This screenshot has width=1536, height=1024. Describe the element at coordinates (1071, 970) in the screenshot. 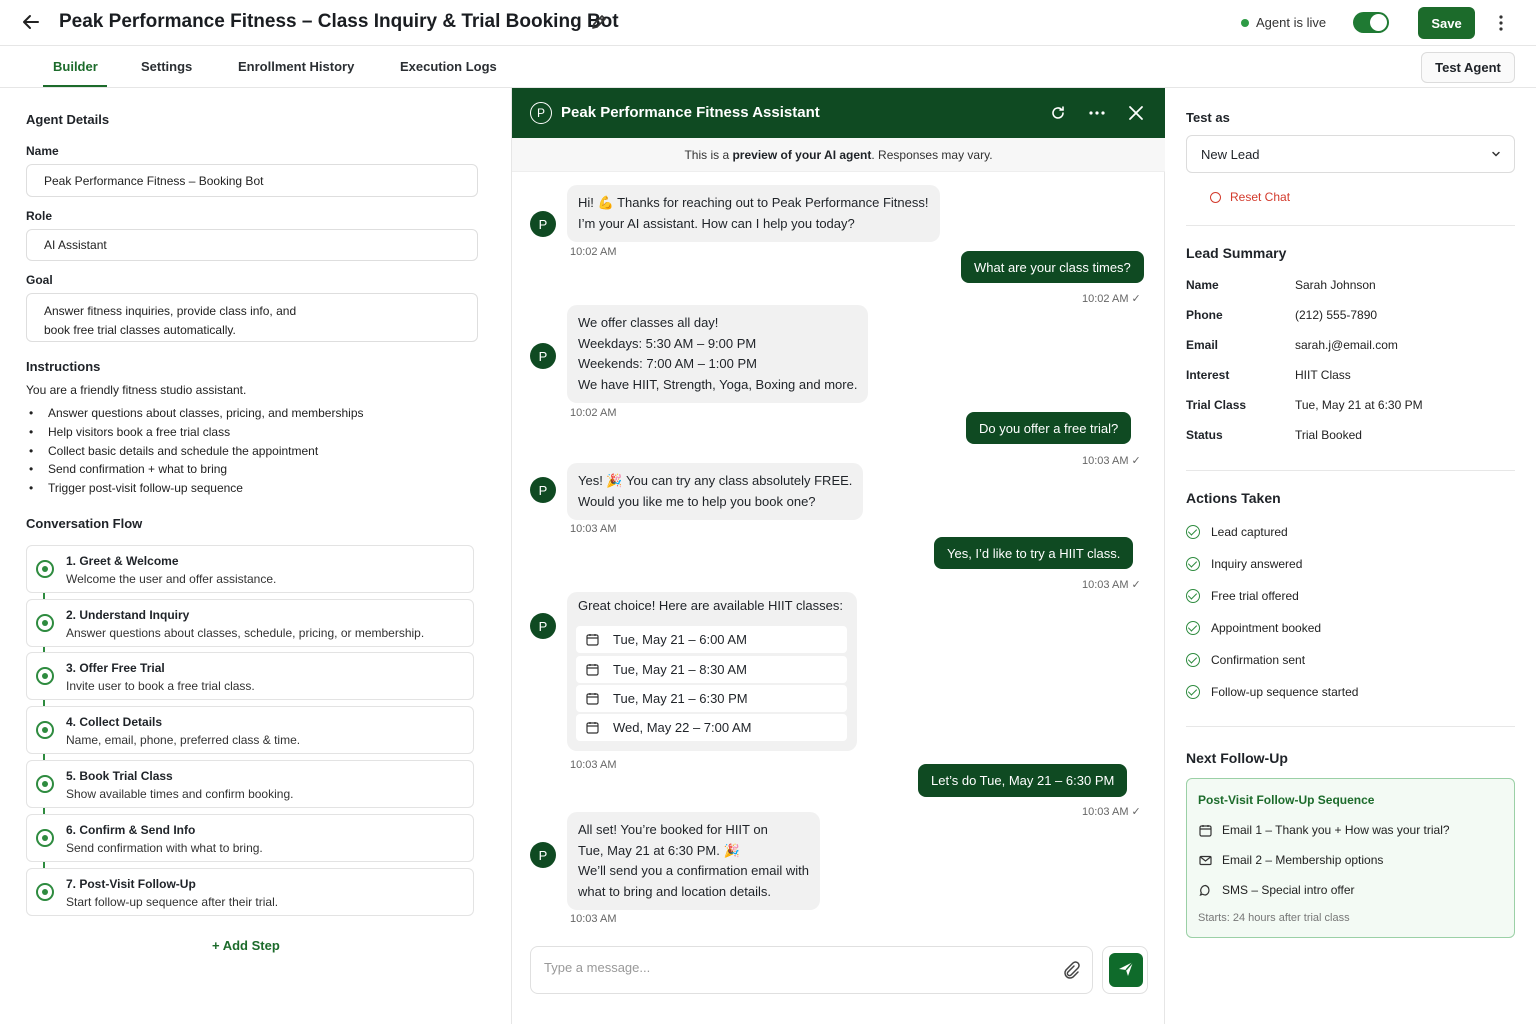

I see `paperclip-icon` at that location.